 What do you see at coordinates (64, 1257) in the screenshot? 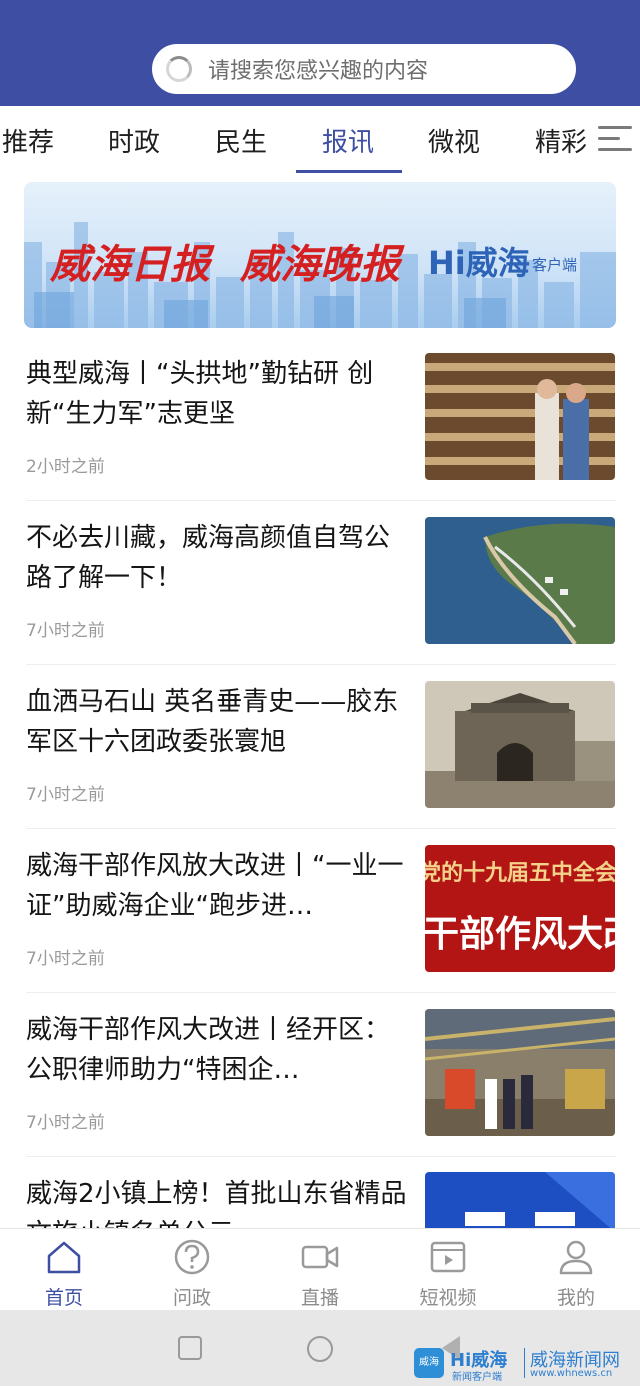
I see `home-icon` at bounding box center [64, 1257].